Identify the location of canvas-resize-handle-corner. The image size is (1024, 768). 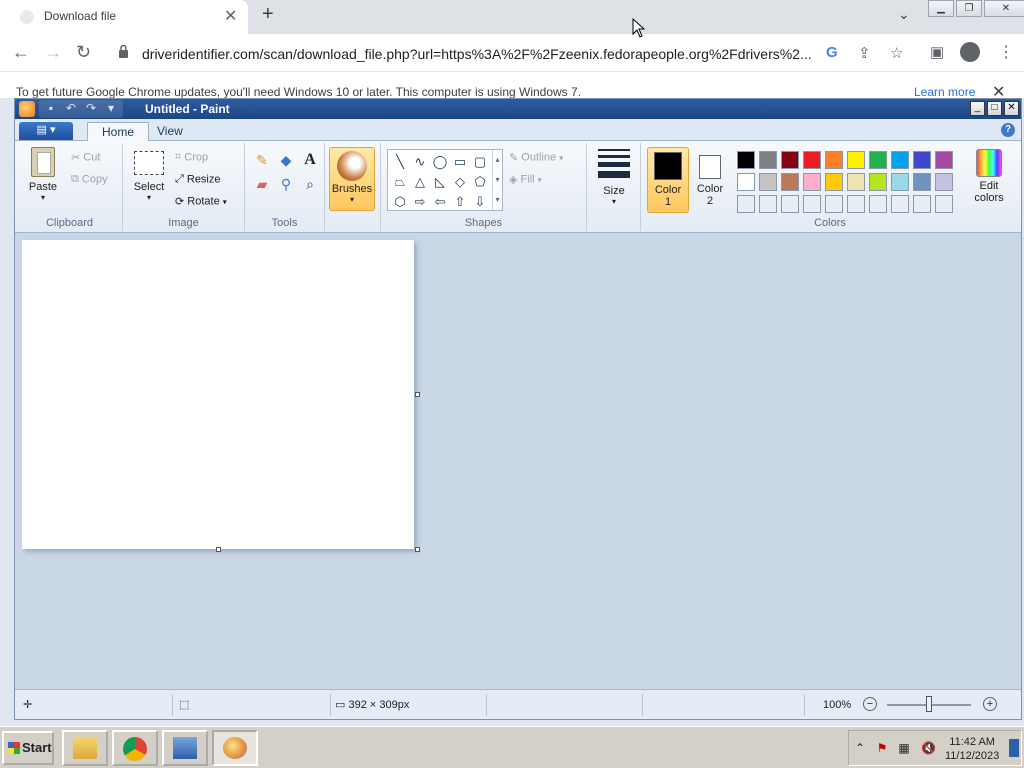
(417, 549).